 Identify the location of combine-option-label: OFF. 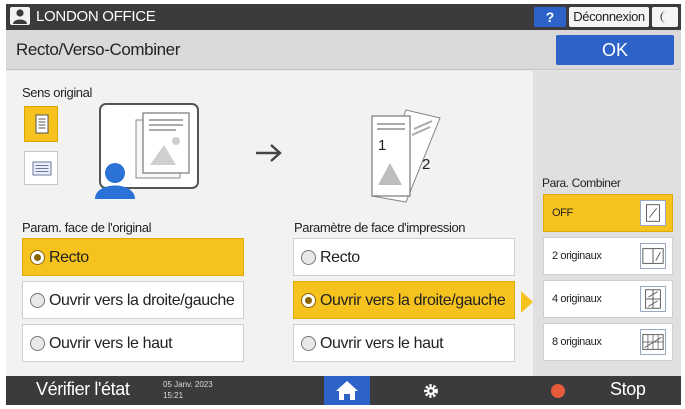
(562, 213).